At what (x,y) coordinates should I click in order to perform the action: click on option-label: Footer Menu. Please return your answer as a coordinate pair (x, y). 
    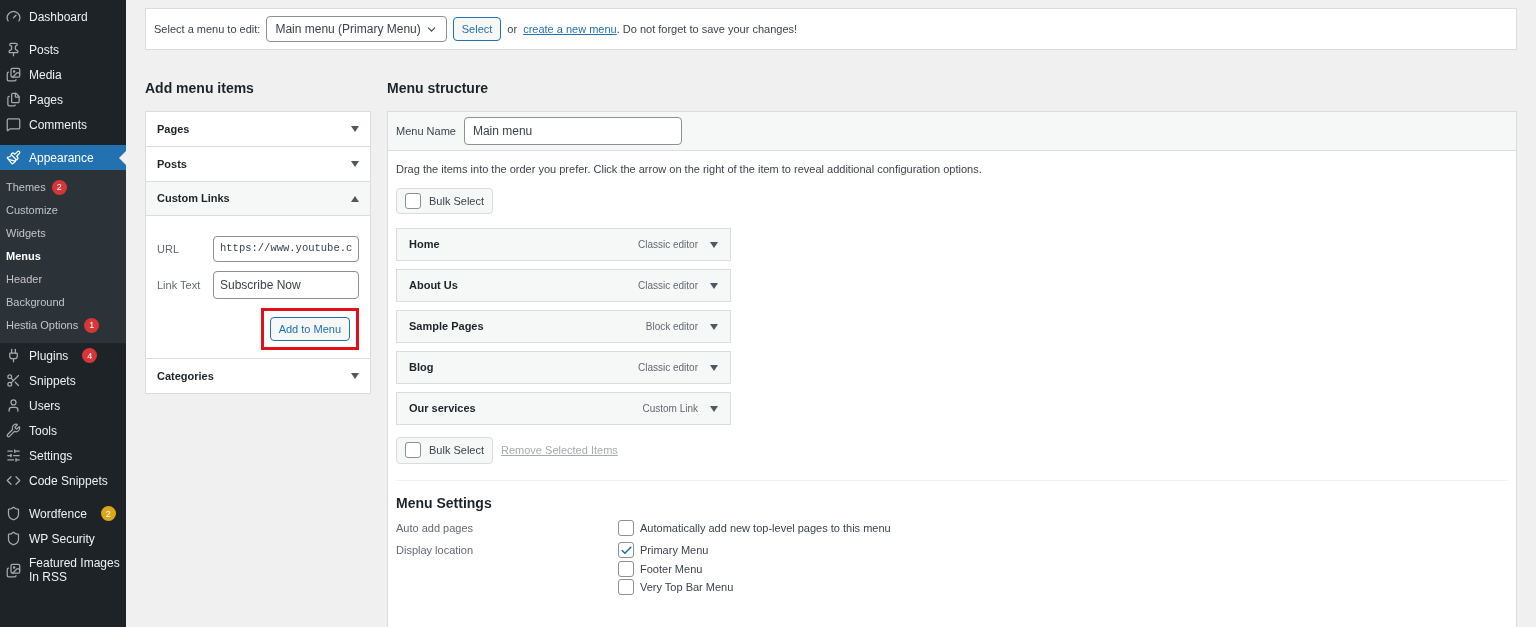
    Looking at the image, I should click on (671, 569).